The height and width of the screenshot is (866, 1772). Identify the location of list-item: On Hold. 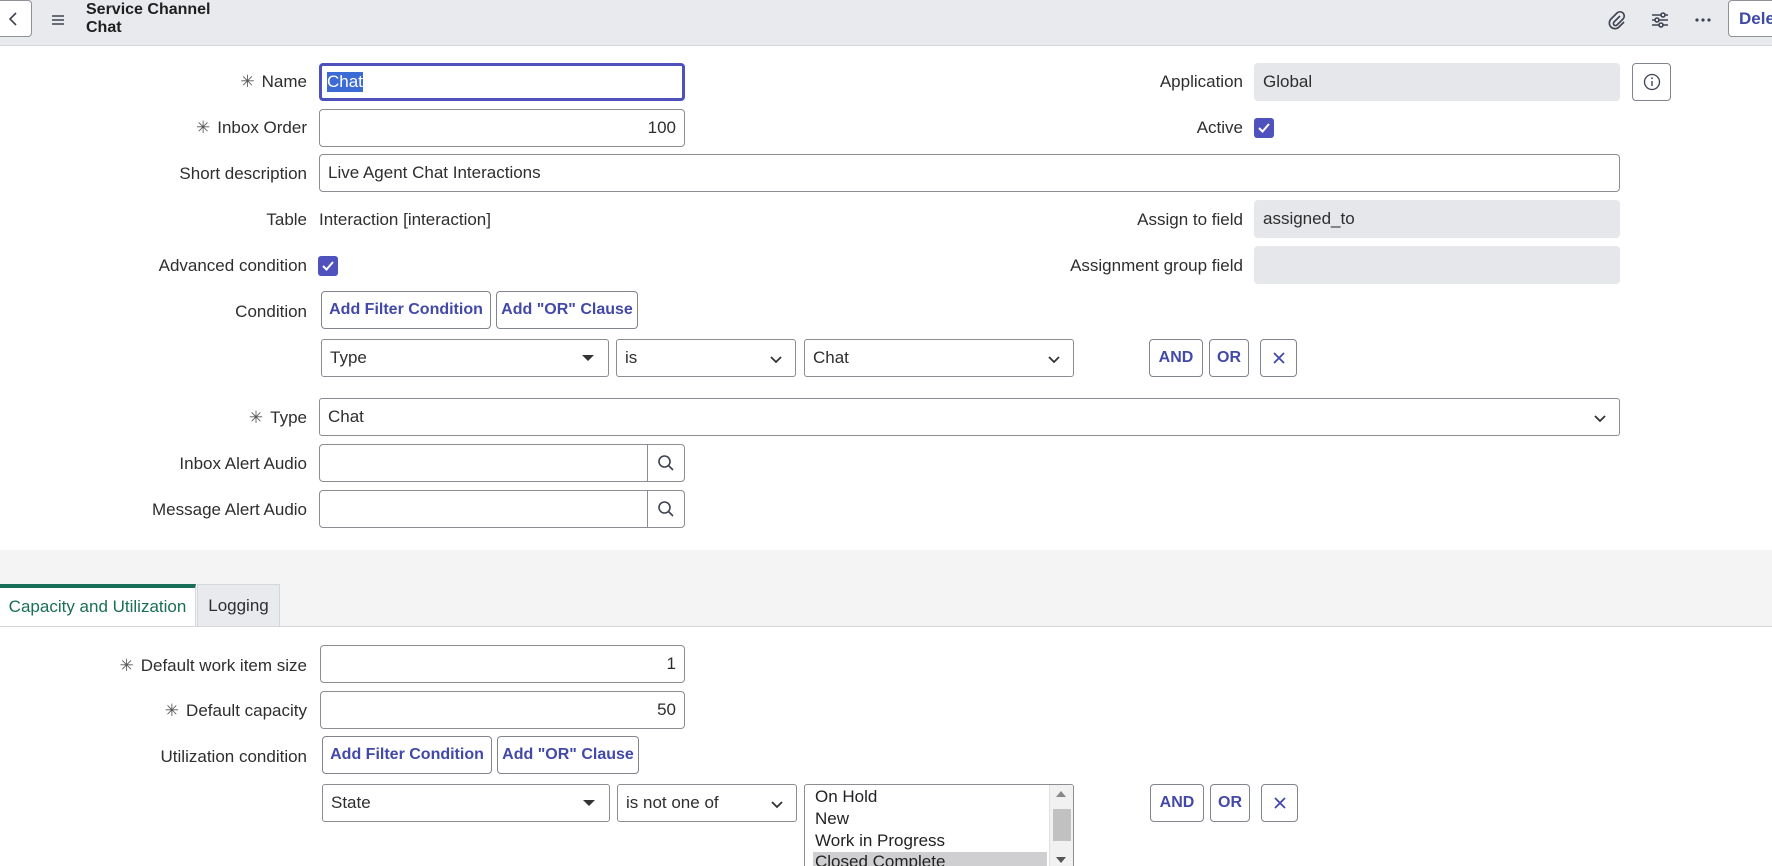
(846, 797).